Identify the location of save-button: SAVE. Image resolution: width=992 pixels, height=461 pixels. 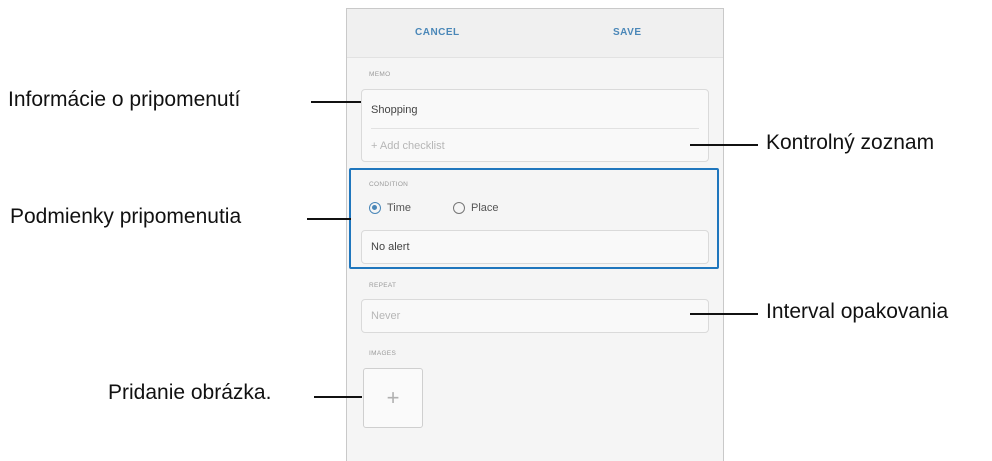
(627, 32).